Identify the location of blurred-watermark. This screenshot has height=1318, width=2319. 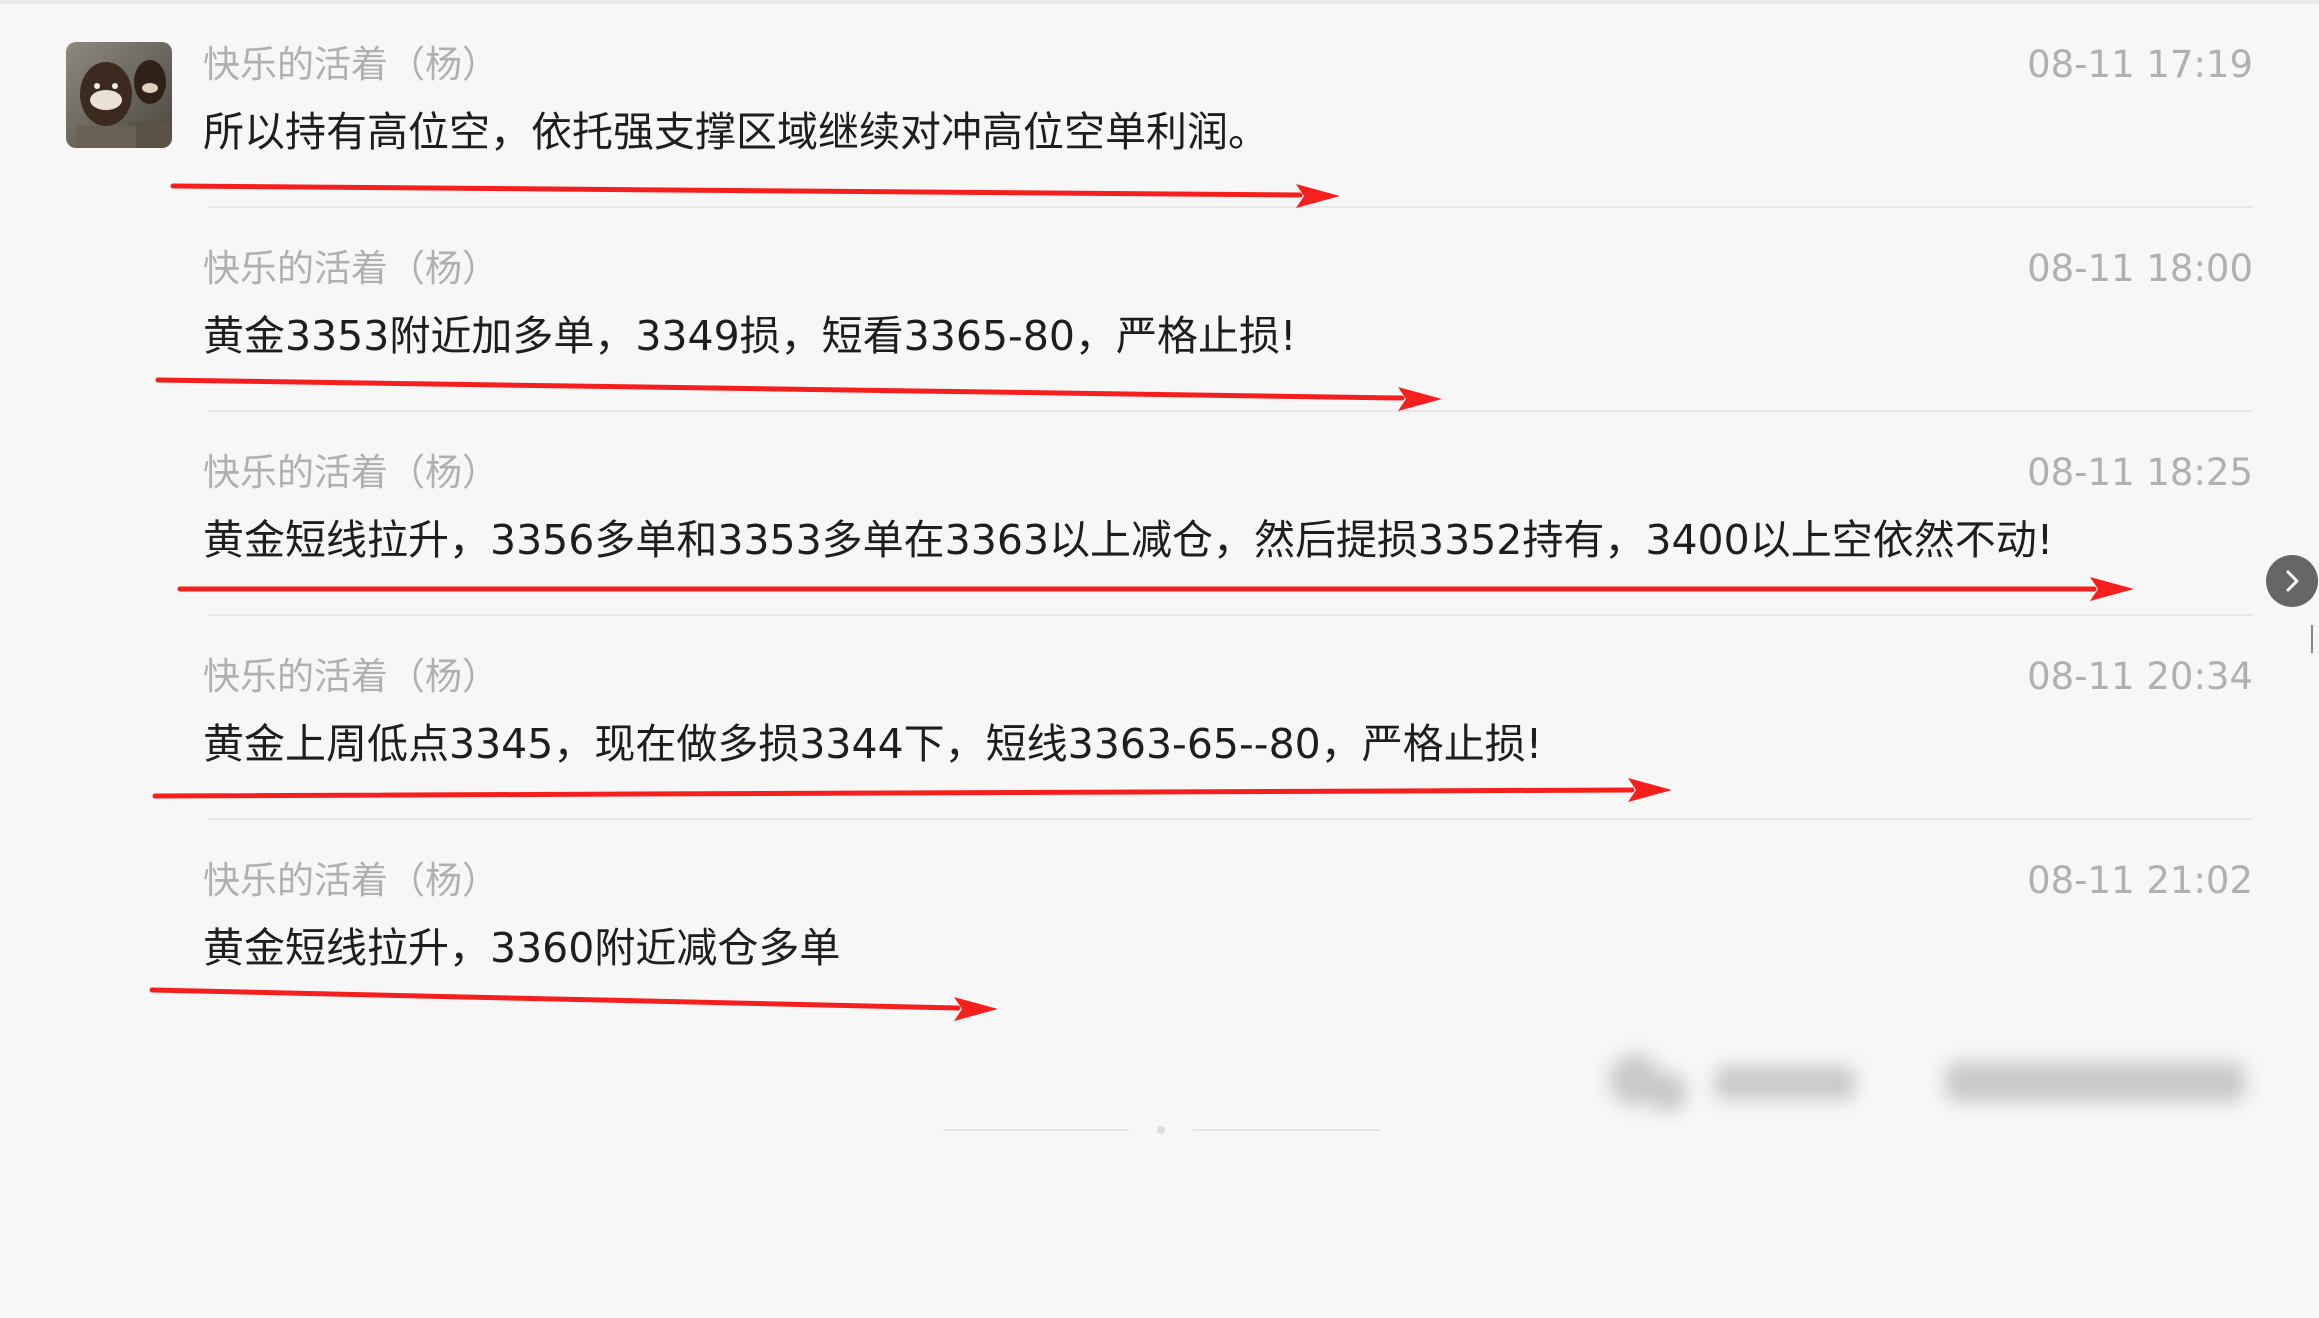
(1925, 1085).